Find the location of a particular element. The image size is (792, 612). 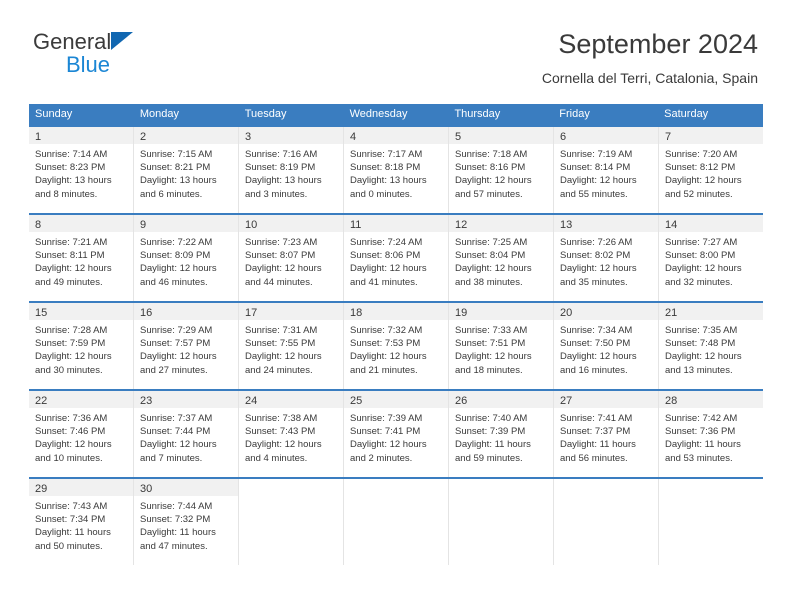

sunrise-text: Sunrise: 7:23 AM is located at coordinates (281, 242).